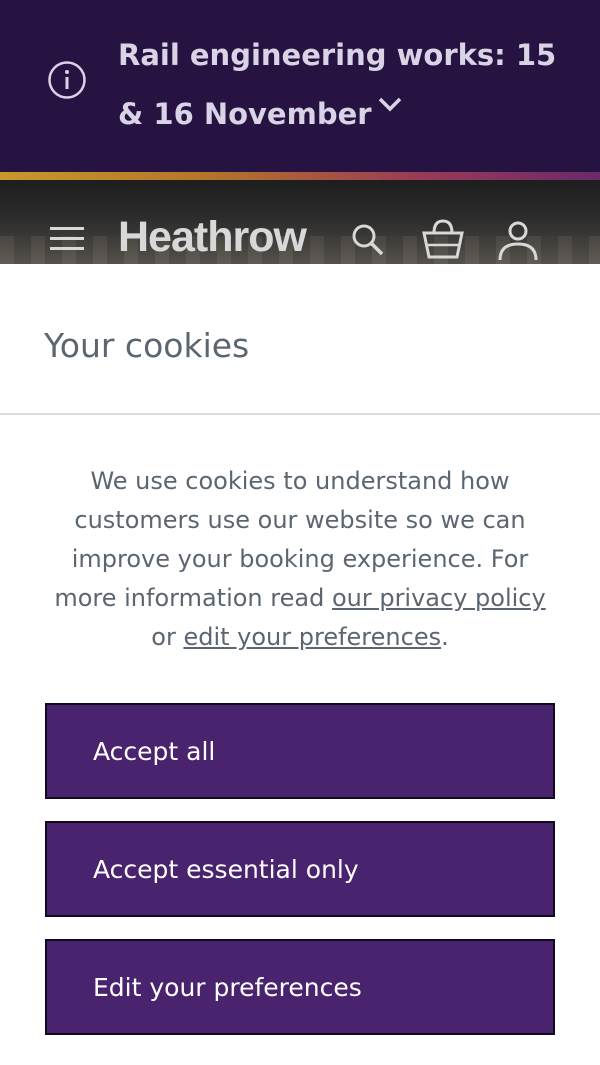 Image resolution: width=600 pixels, height=1065 pixels. I want to click on basket-icon, so click(443, 239).